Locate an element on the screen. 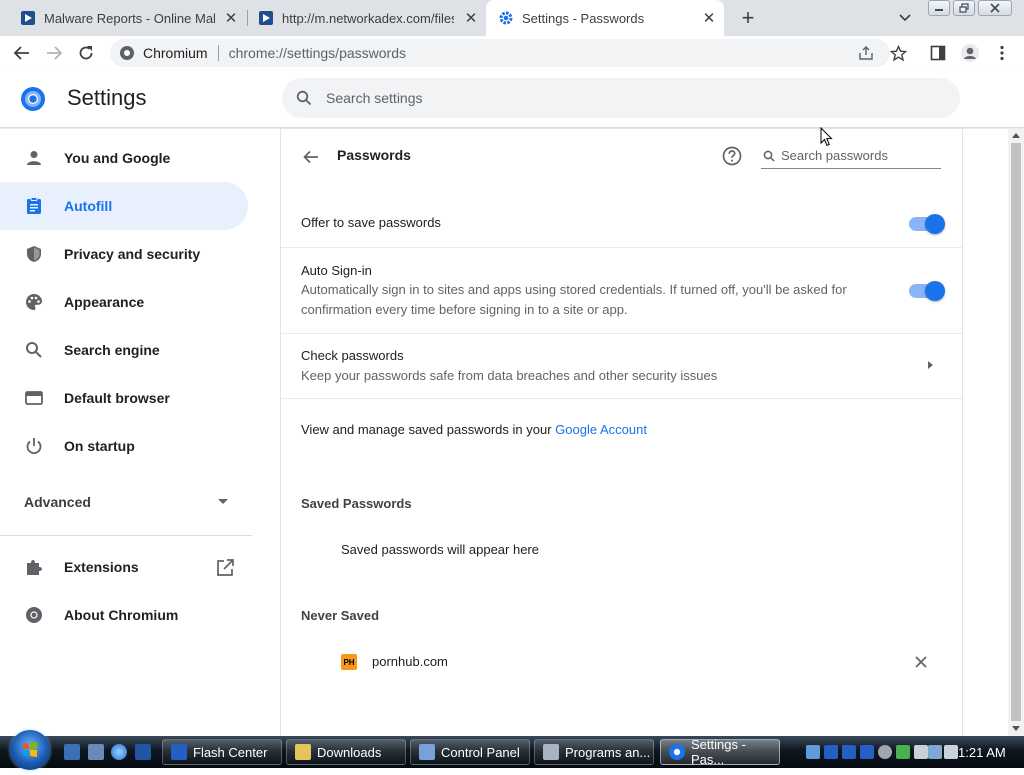 The image size is (1024, 775). password-search-input is located at coordinates (856, 155).